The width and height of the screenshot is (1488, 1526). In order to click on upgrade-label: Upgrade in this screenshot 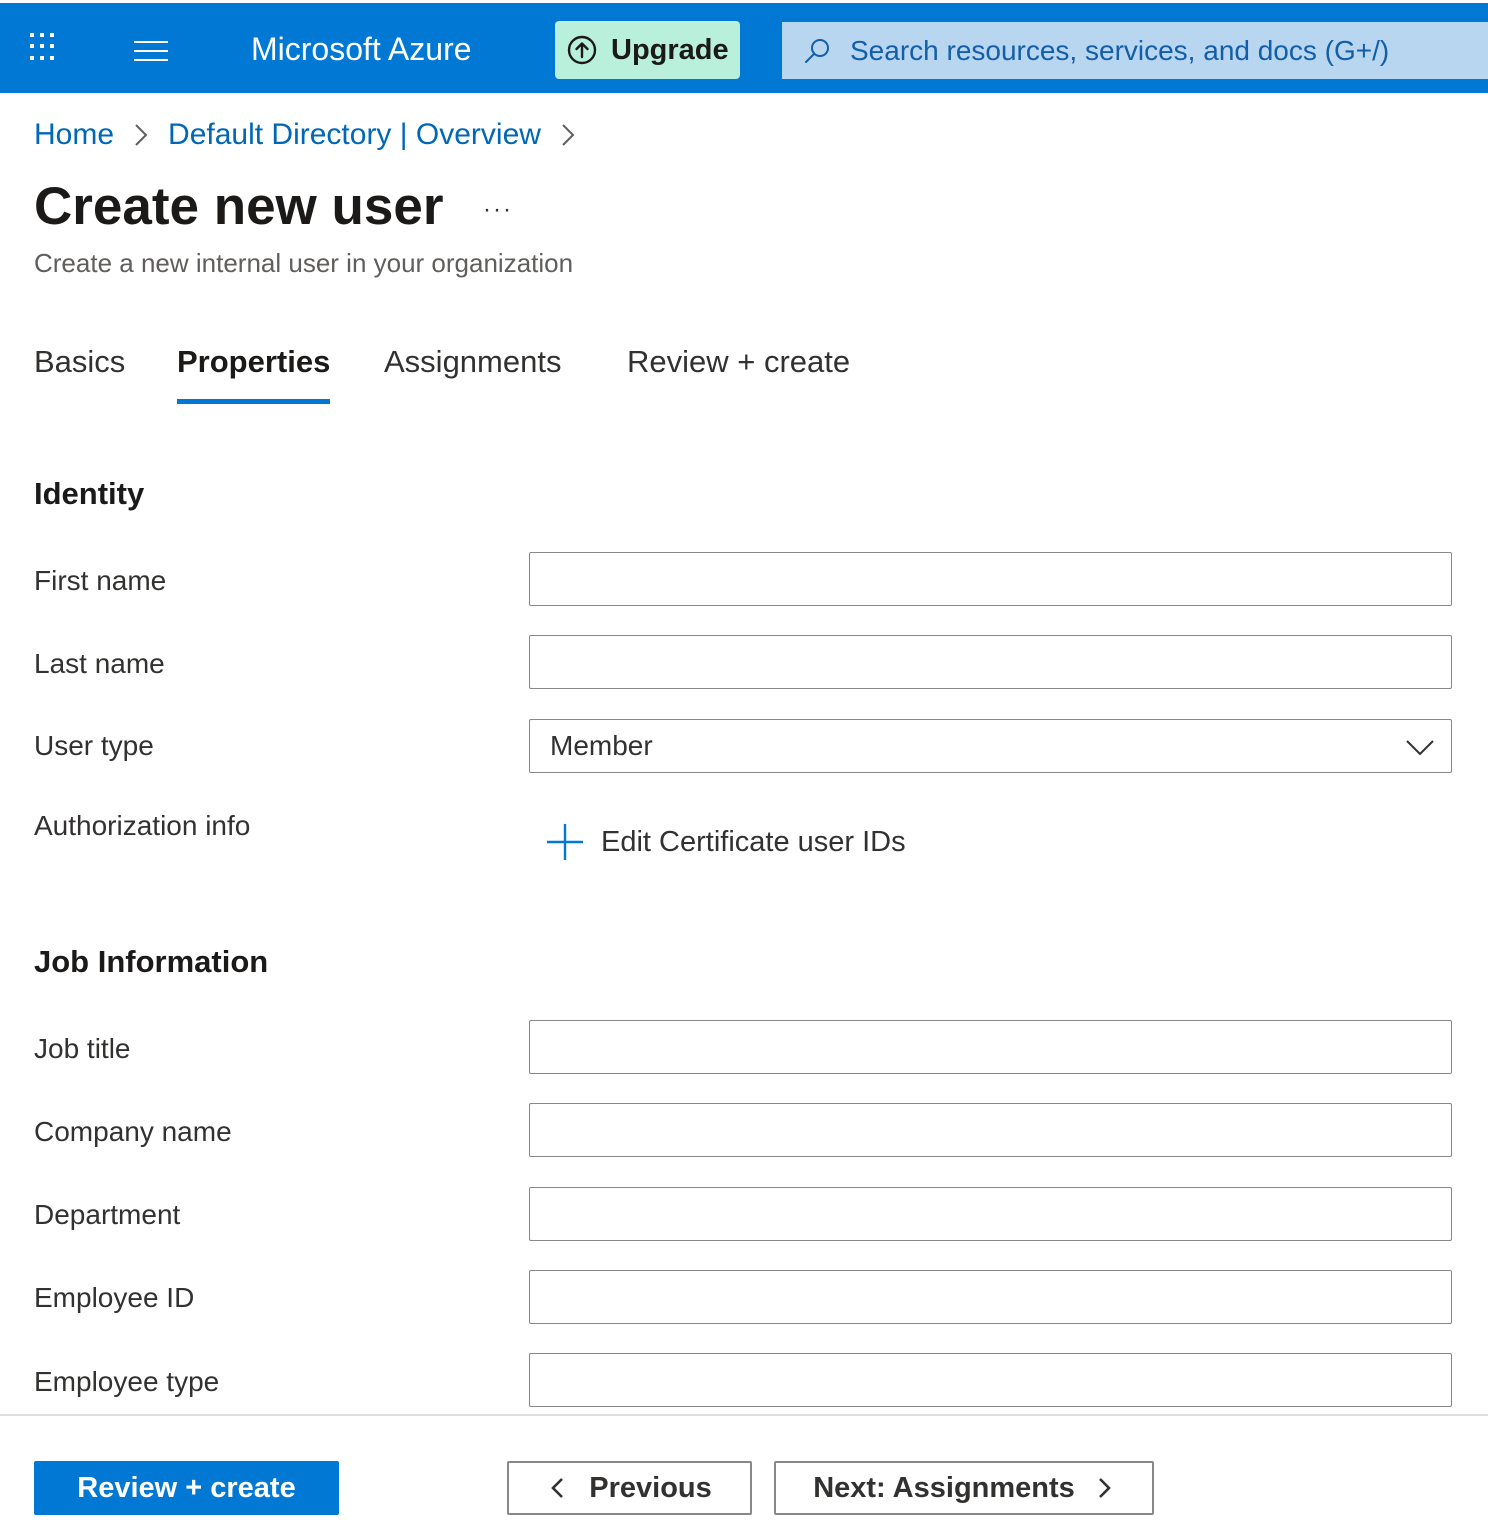, I will do `click(670, 49)`.